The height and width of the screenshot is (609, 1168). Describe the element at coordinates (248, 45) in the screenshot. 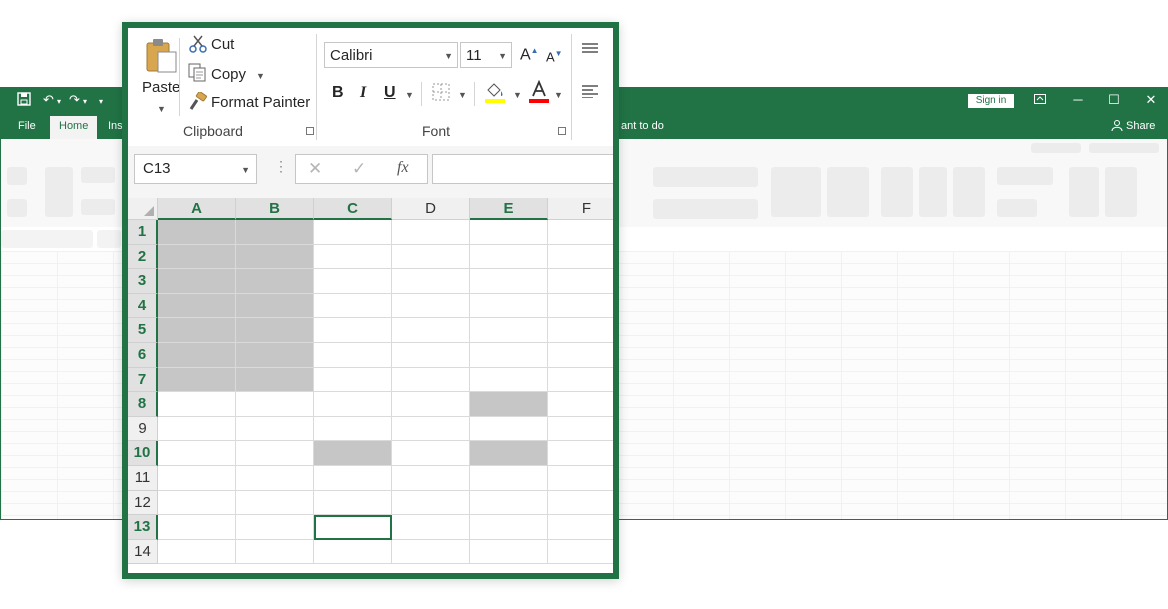

I see `cut-button: Cut` at that location.